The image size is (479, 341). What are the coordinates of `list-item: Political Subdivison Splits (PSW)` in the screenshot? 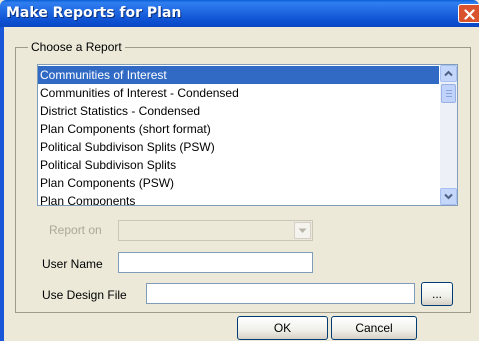 It's located at (238, 147).